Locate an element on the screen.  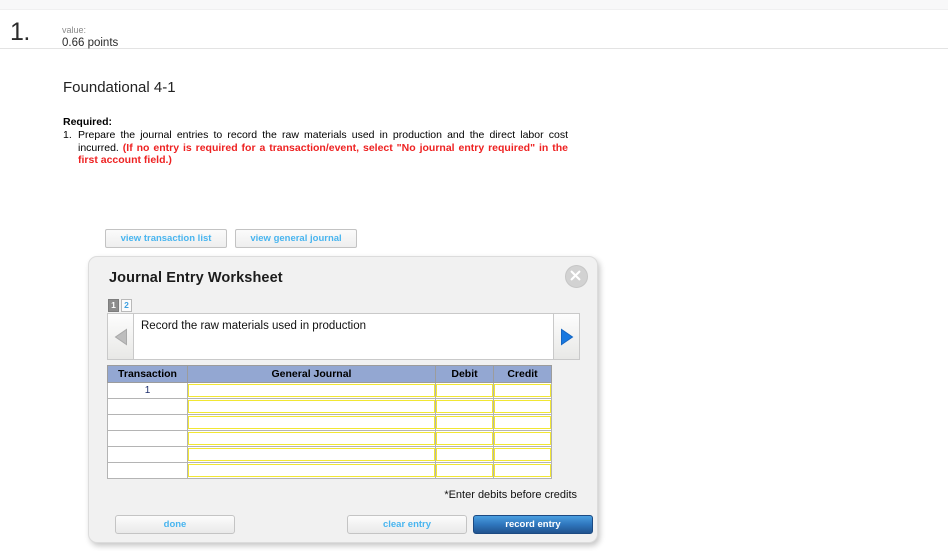
transaction-number-cell: 1 is located at coordinates (147, 390).